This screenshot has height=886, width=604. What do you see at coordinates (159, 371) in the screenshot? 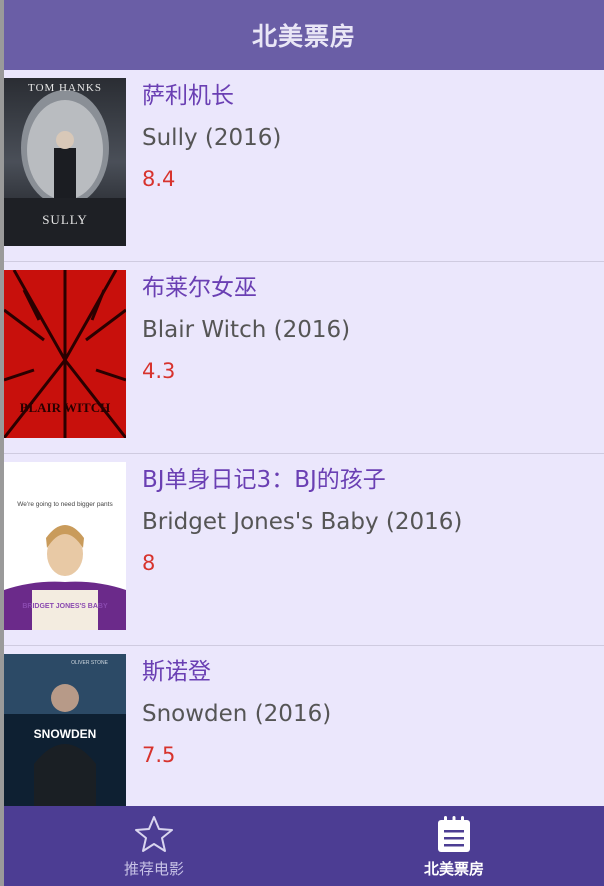
I see `movie-rating: 4.3` at bounding box center [159, 371].